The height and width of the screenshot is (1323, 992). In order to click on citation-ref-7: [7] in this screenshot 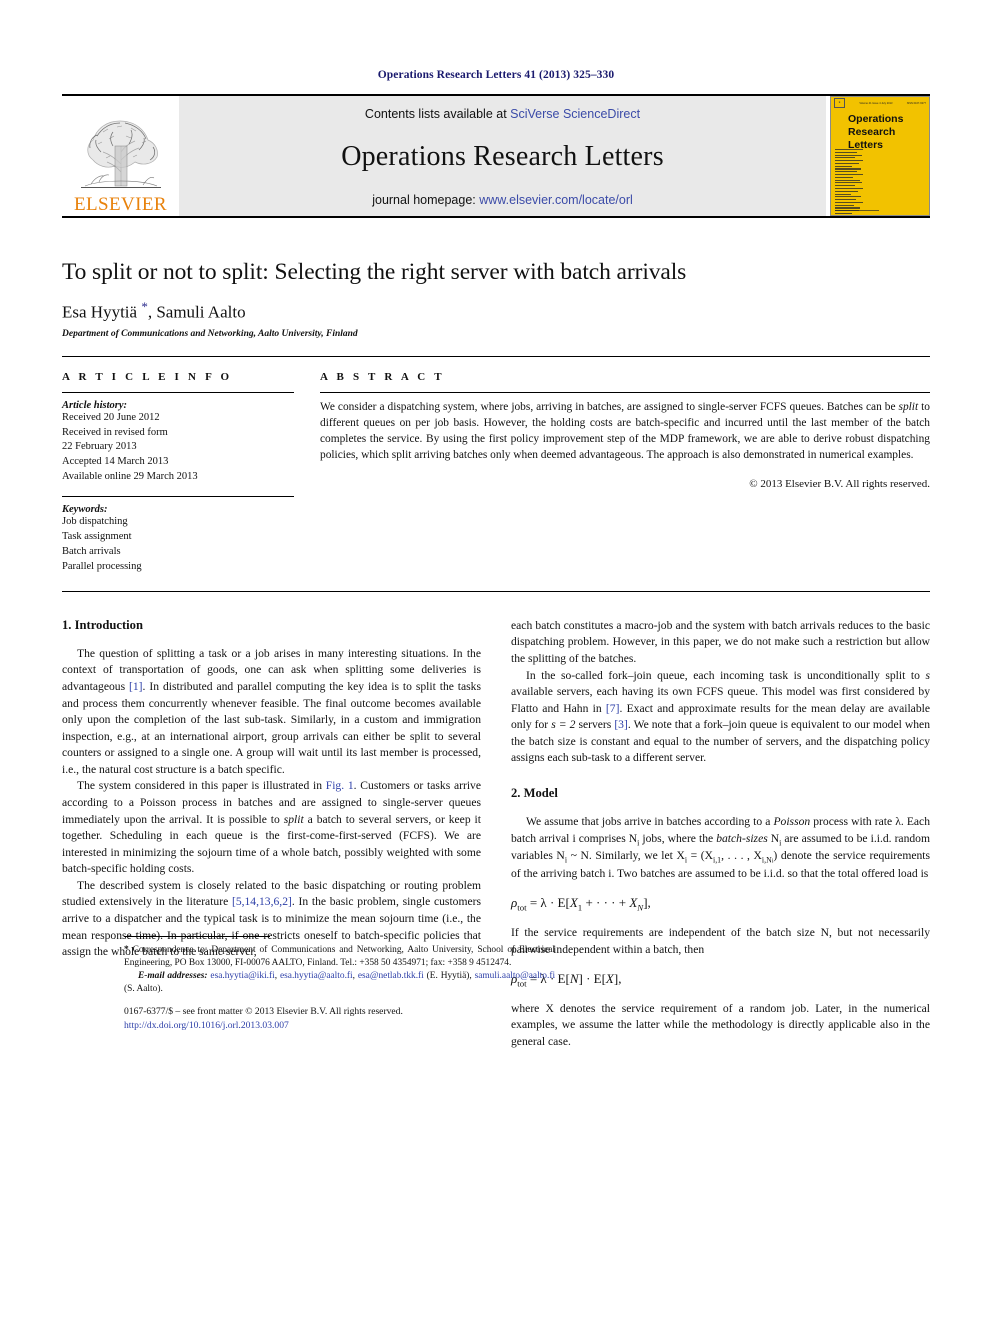, I will do `click(613, 708)`.